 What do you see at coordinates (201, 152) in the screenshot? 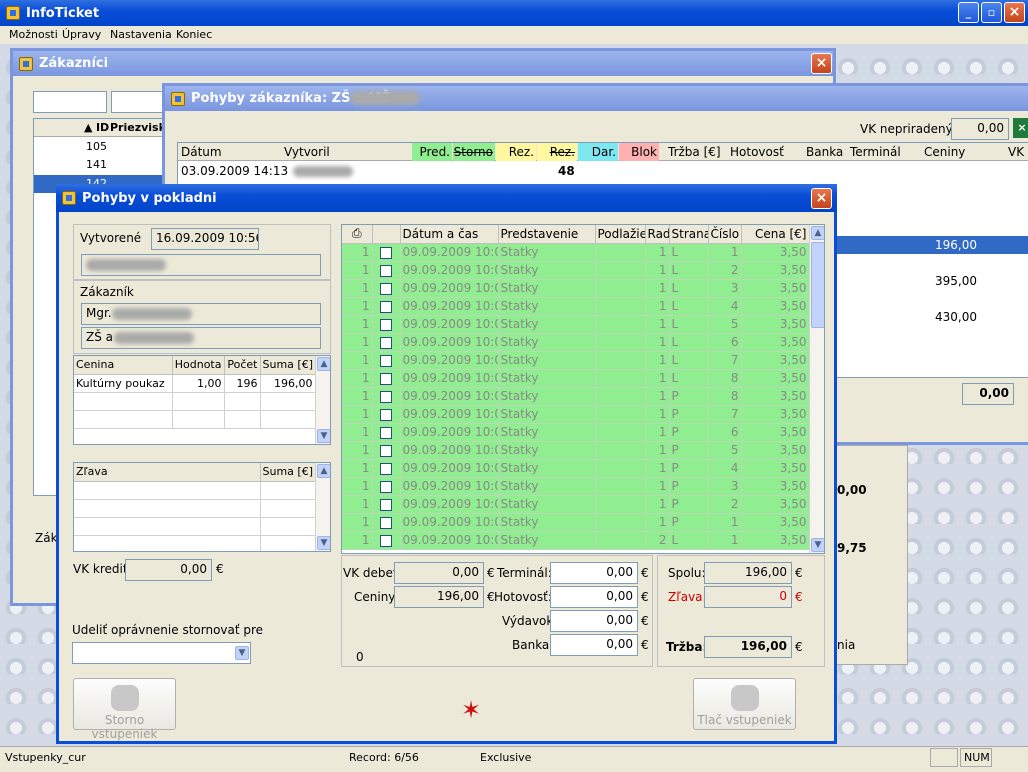
I see `col-datum: Dátum` at bounding box center [201, 152].